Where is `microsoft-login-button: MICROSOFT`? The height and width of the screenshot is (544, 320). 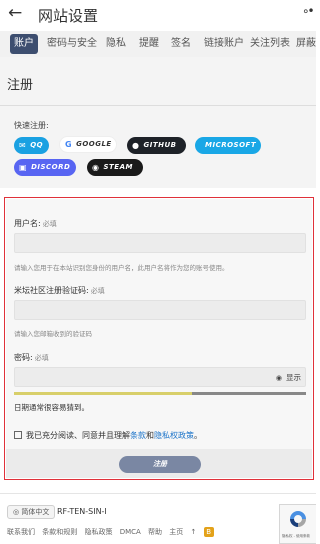
microsoft-login-button: MICROSOFT is located at coordinates (228, 145).